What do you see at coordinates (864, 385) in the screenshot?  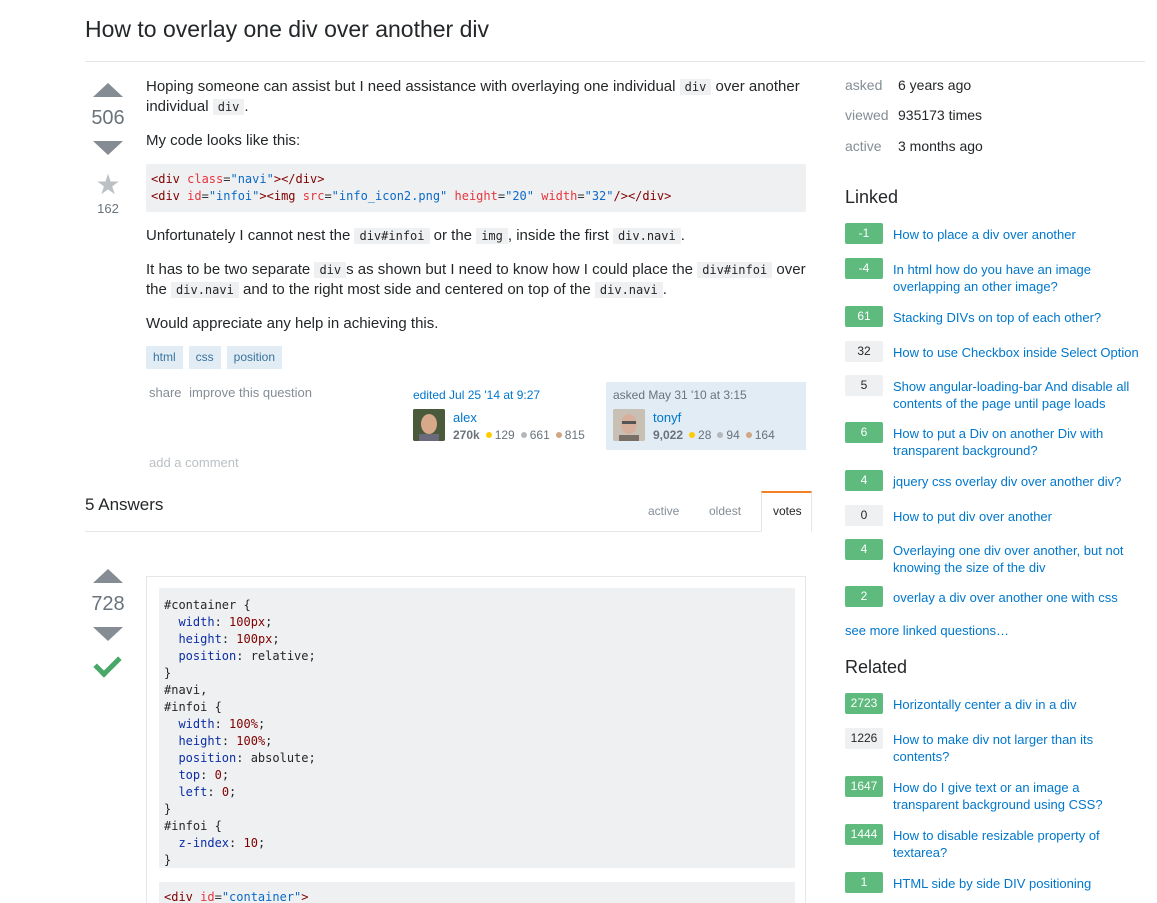 I see `question-score-badge: 5` at bounding box center [864, 385].